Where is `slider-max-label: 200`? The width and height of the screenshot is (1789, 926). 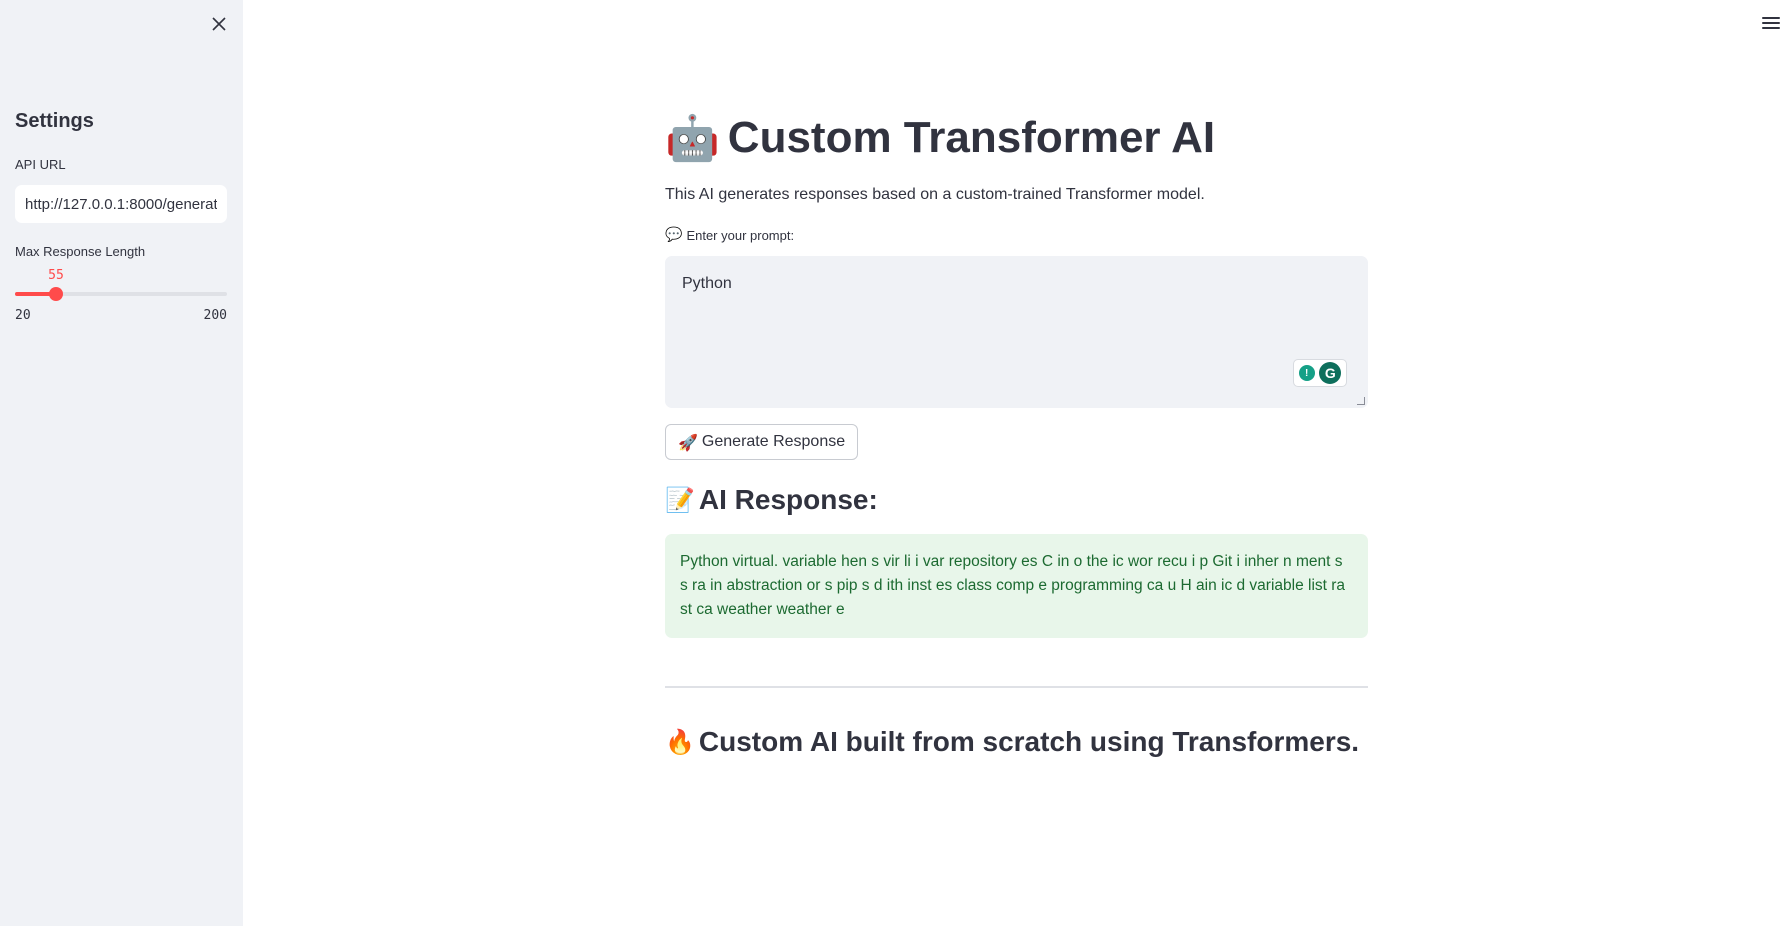 slider-max-label: 200 is located at coordinates (215, 315).